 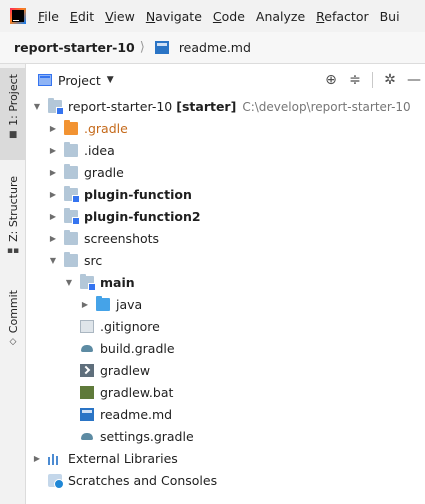 I want to click on library-icon, so click(x=55, y=458).